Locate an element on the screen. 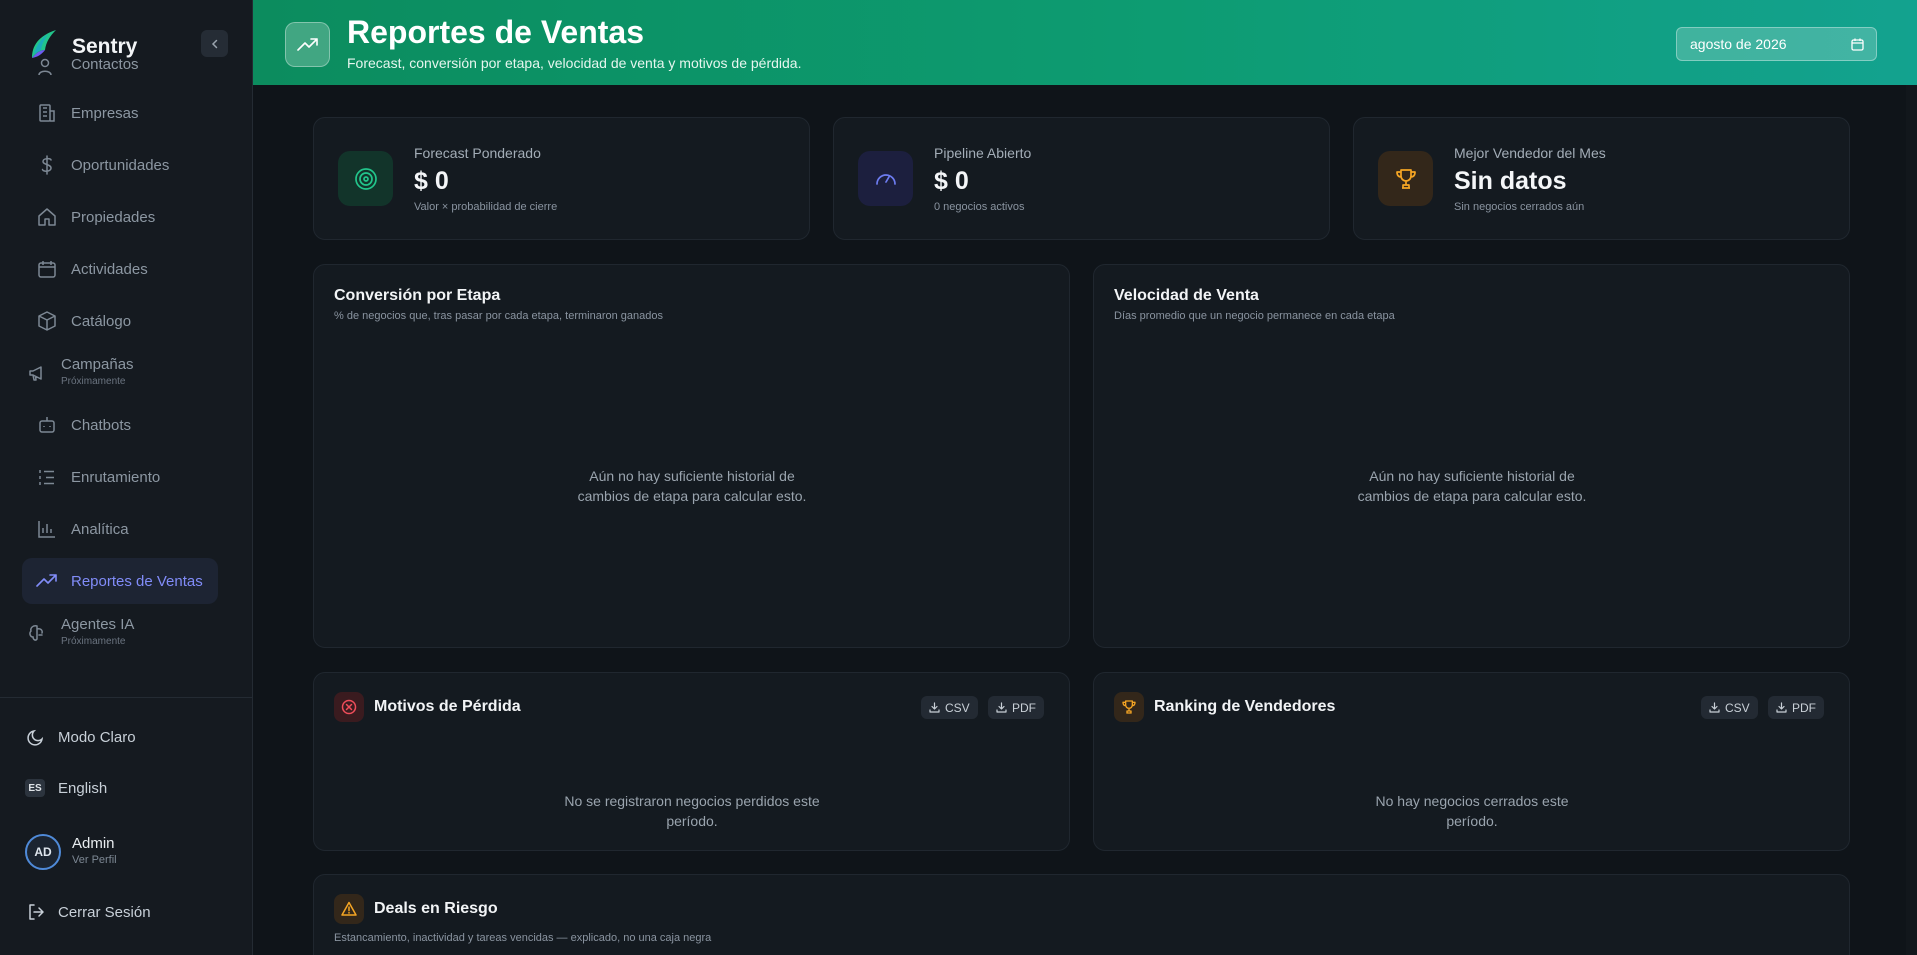 This screenshot has width=1917, height=955. sidebar-item-chatbots: Chatbots is located at coordinates (120, 425).